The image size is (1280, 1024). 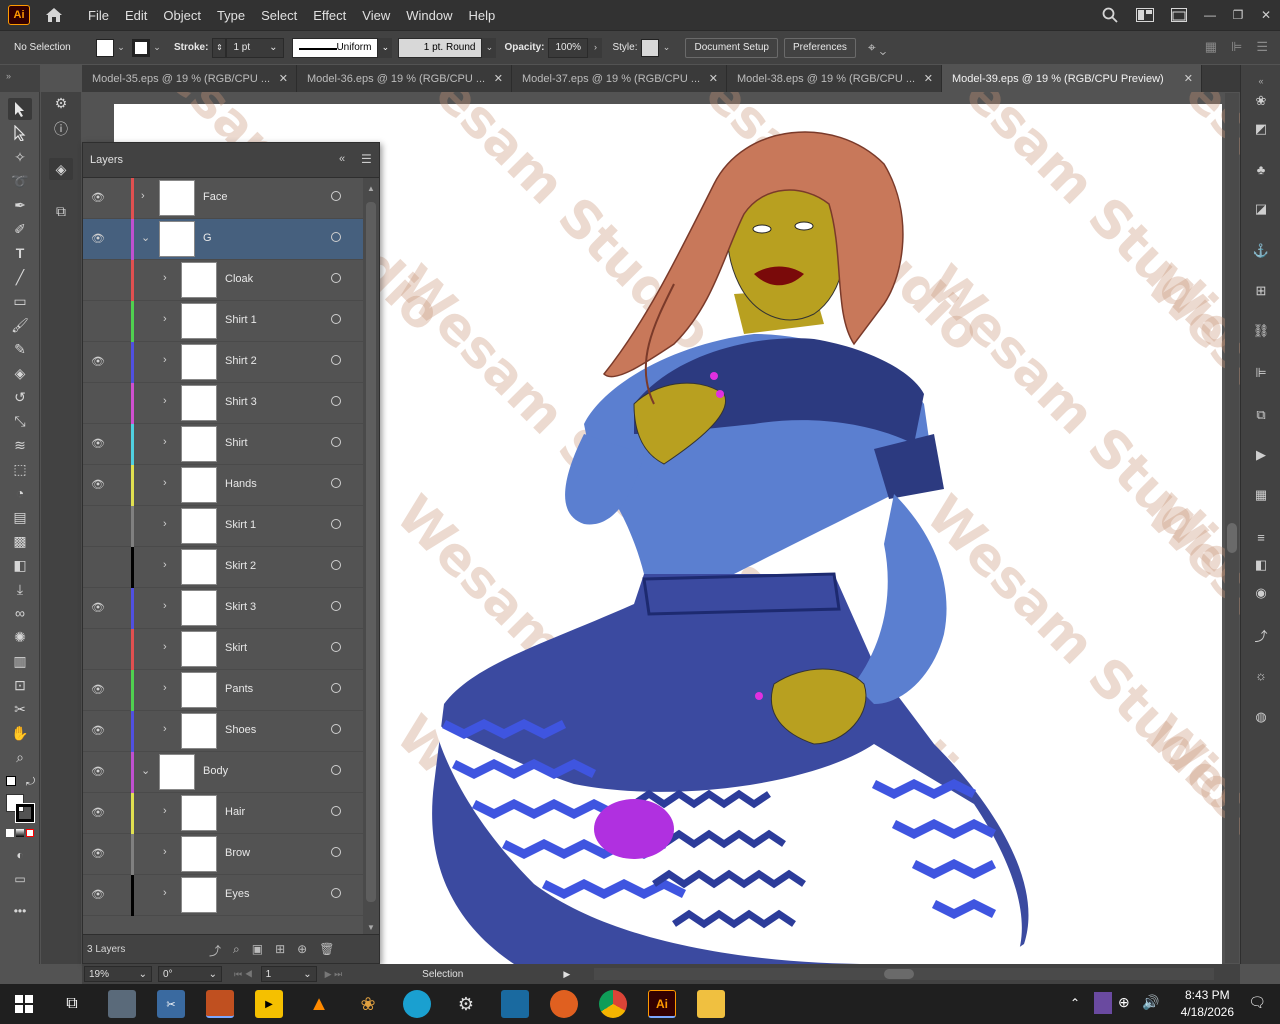 I want to click on collapse-panel-icon: «, so click(x=342, y=159).